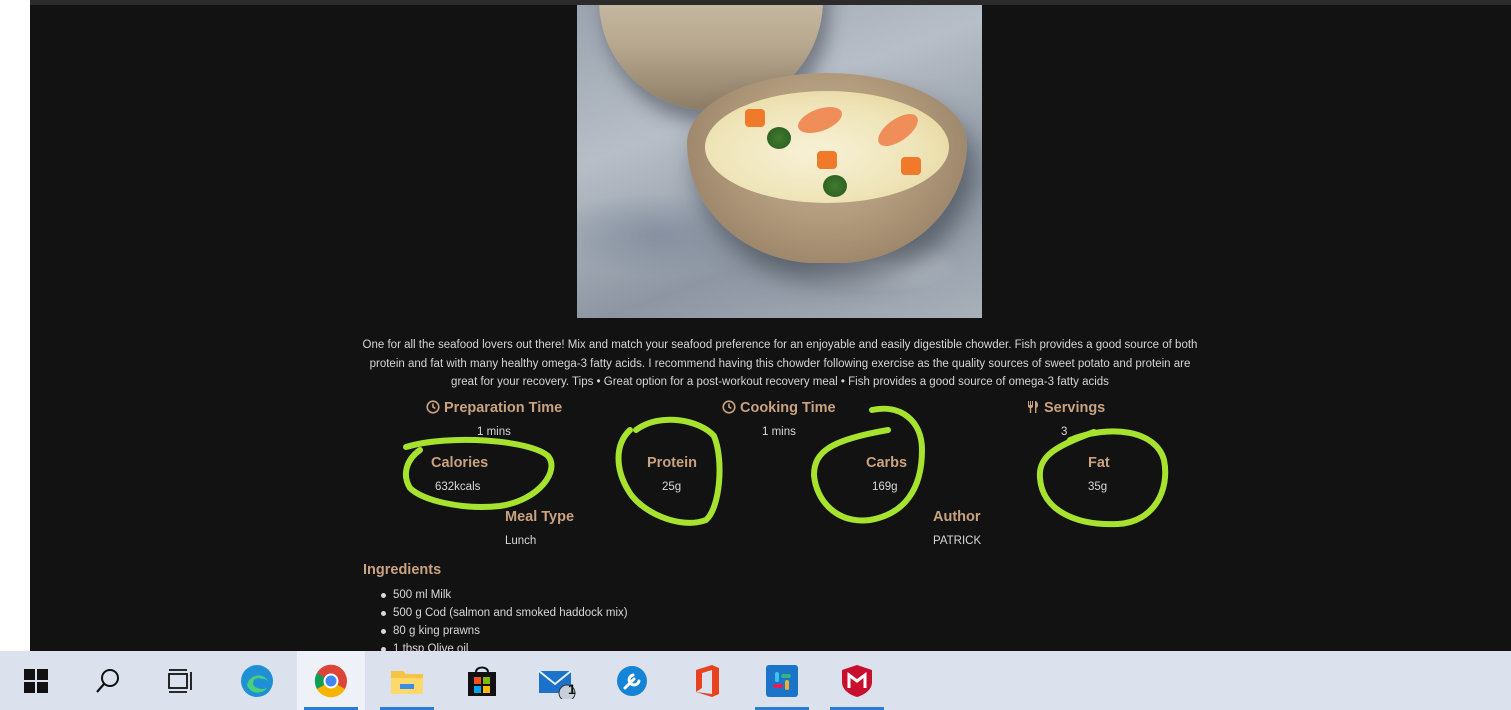 The width and height of the screenshot is (1511, 710). What do you see at coordinates (494, 432) in the screenshot?
I see `prep-time-value: 1 mins` at bounding box center [494, 432].